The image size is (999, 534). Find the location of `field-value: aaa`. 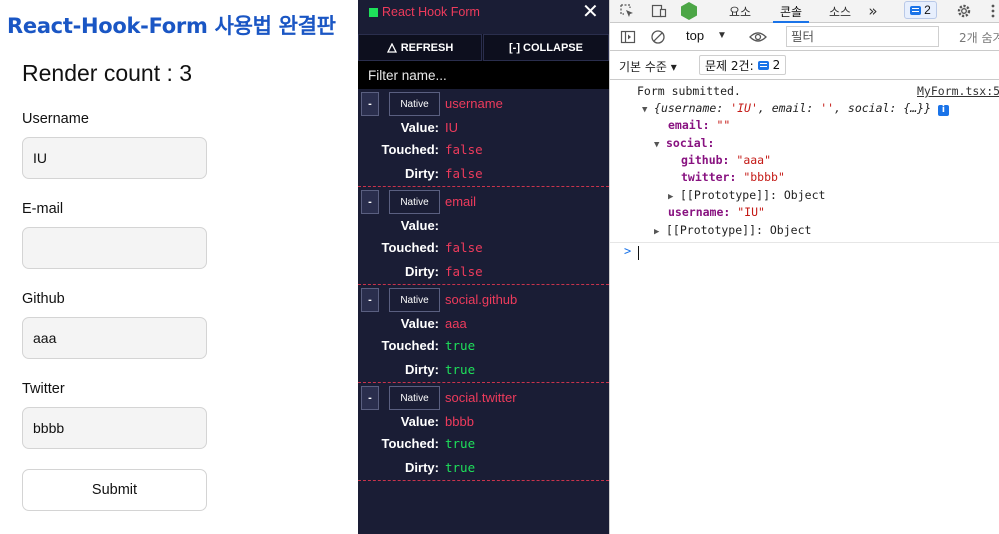

field-value: aaa is located at coordinates (456, 323).